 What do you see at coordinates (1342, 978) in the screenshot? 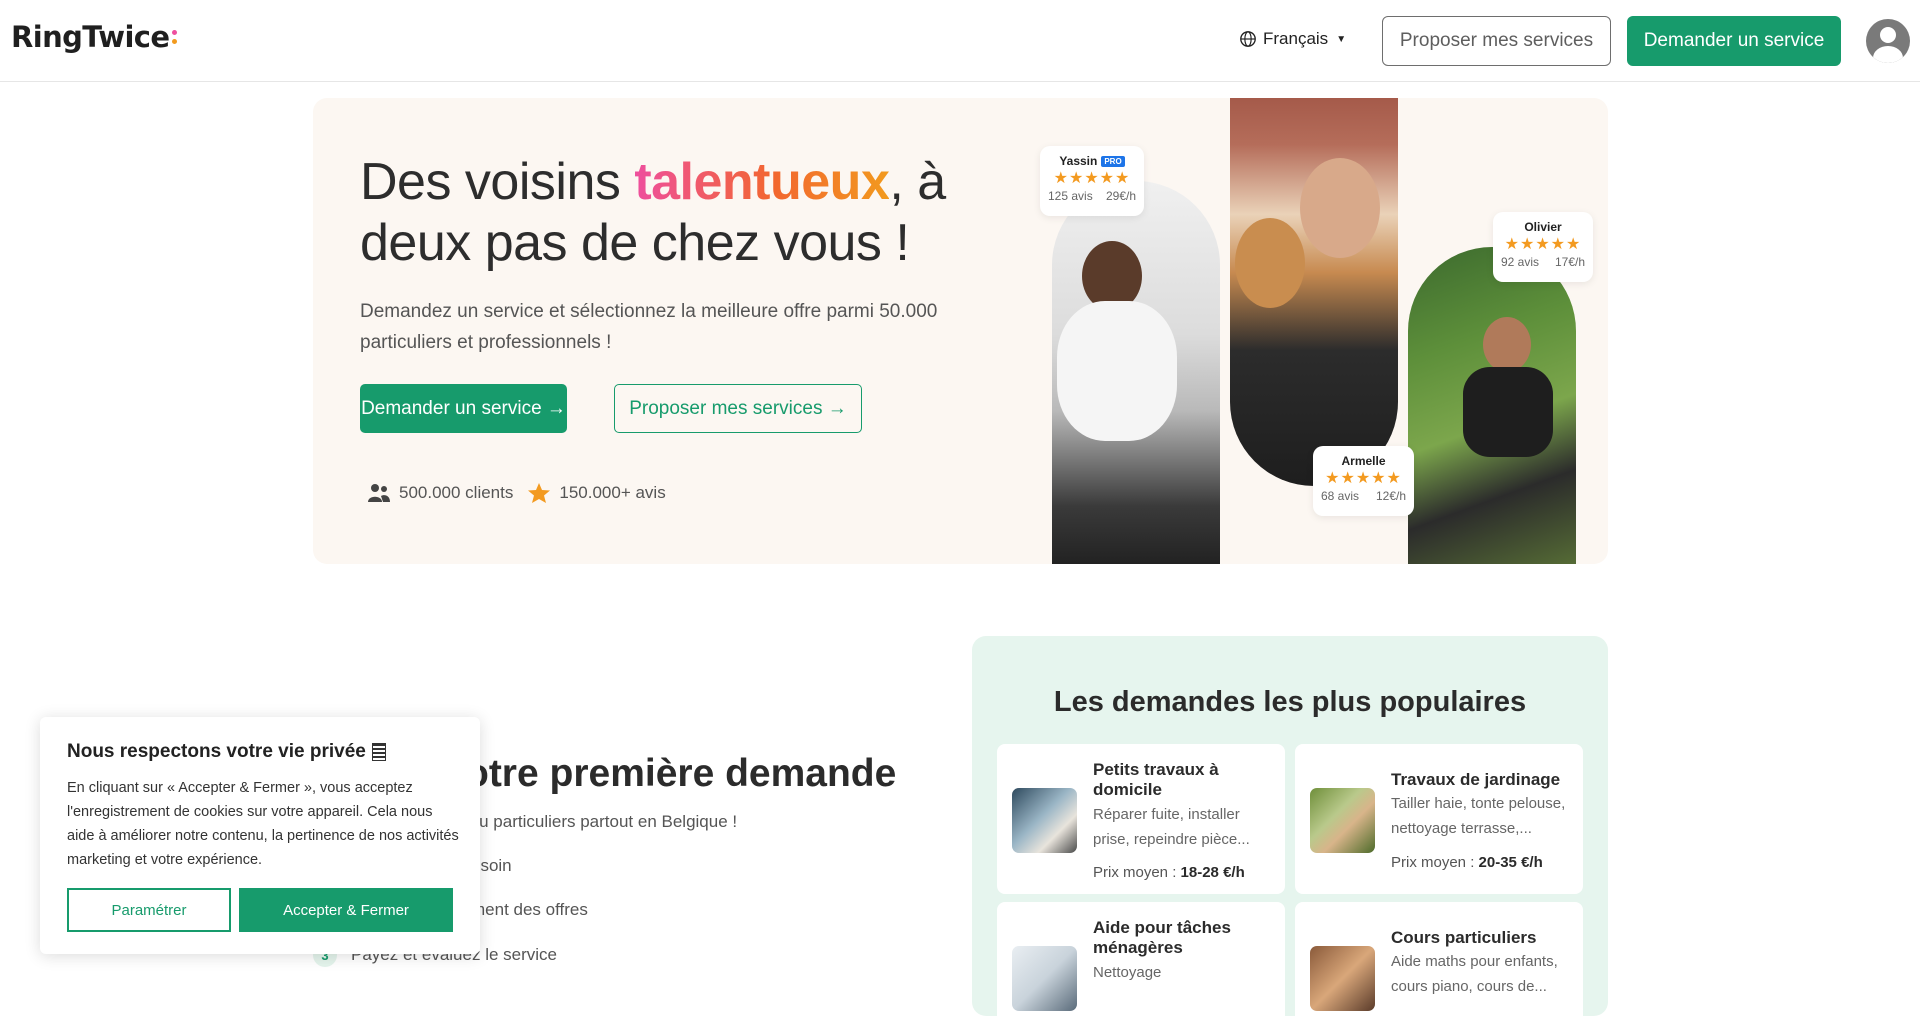
I see `private-lessons-thumbnail` at bounding box center [1342, 978].